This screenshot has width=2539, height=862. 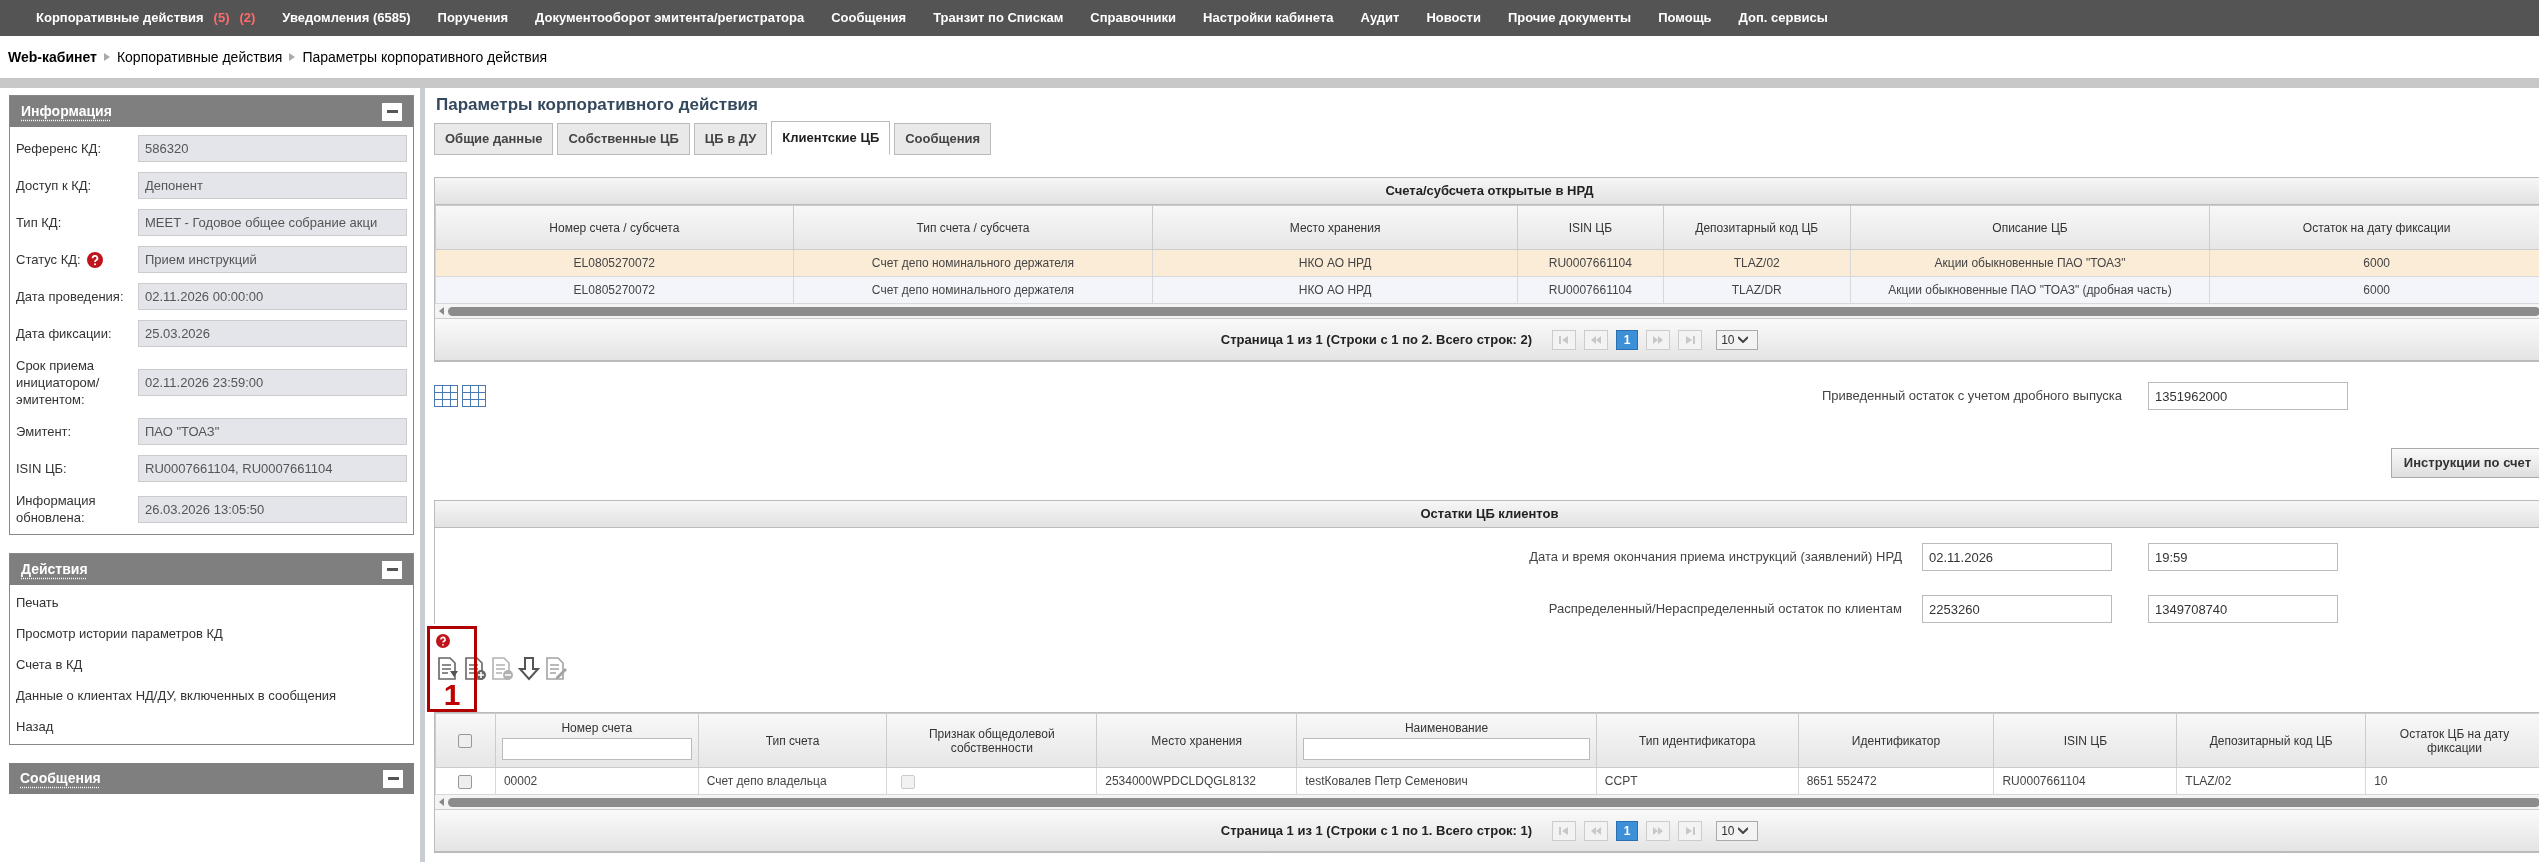 I want to click on input-field: 19:59, so click(x=2243, y=557).